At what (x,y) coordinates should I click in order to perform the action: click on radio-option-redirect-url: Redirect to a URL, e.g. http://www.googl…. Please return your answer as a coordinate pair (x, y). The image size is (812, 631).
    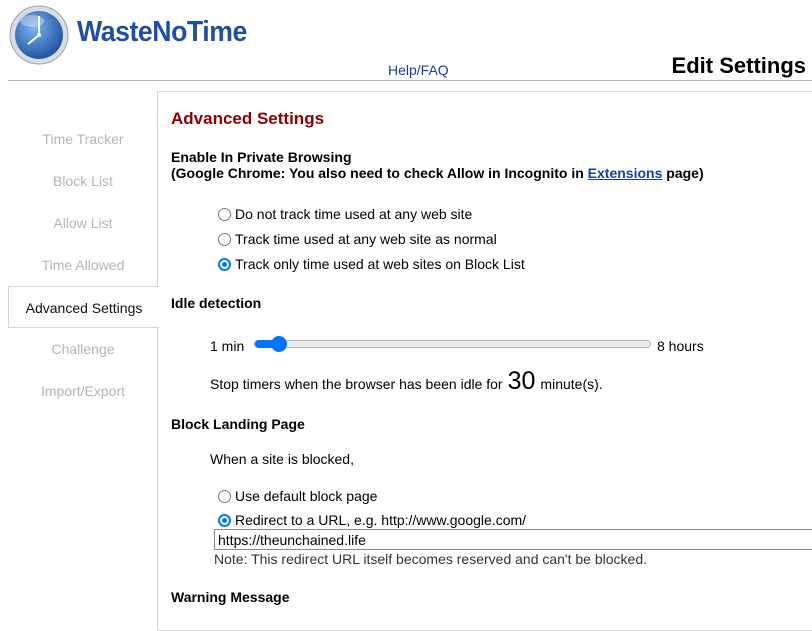
    Looking at the image, I should click on (372, 520).